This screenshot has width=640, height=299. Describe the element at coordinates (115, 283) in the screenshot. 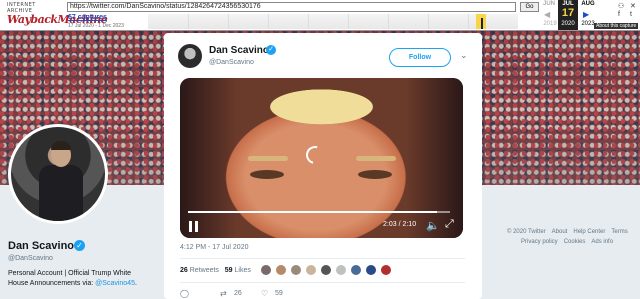

I see `scavino45-link: @Scavino45` at that location.